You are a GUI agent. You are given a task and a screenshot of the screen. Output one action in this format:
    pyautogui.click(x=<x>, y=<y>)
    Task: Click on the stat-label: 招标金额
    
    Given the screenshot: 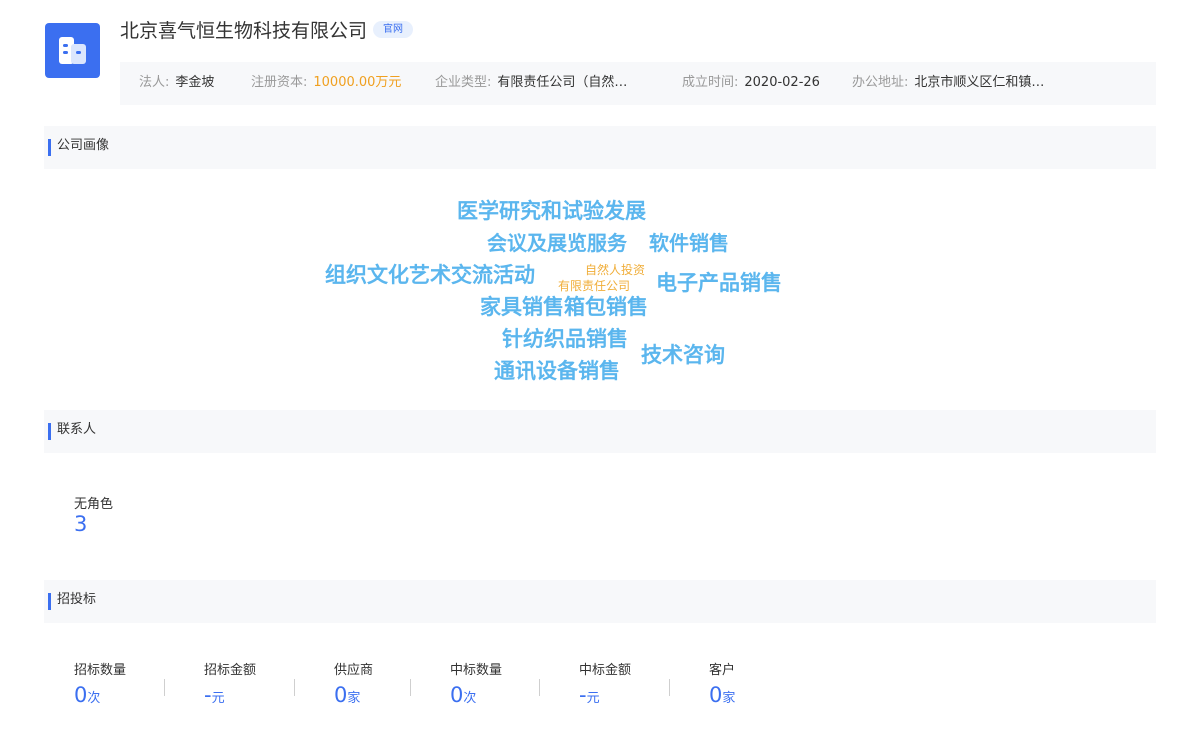 What is the action you would take?
    pyautogui.click(x=230, y=670)
    